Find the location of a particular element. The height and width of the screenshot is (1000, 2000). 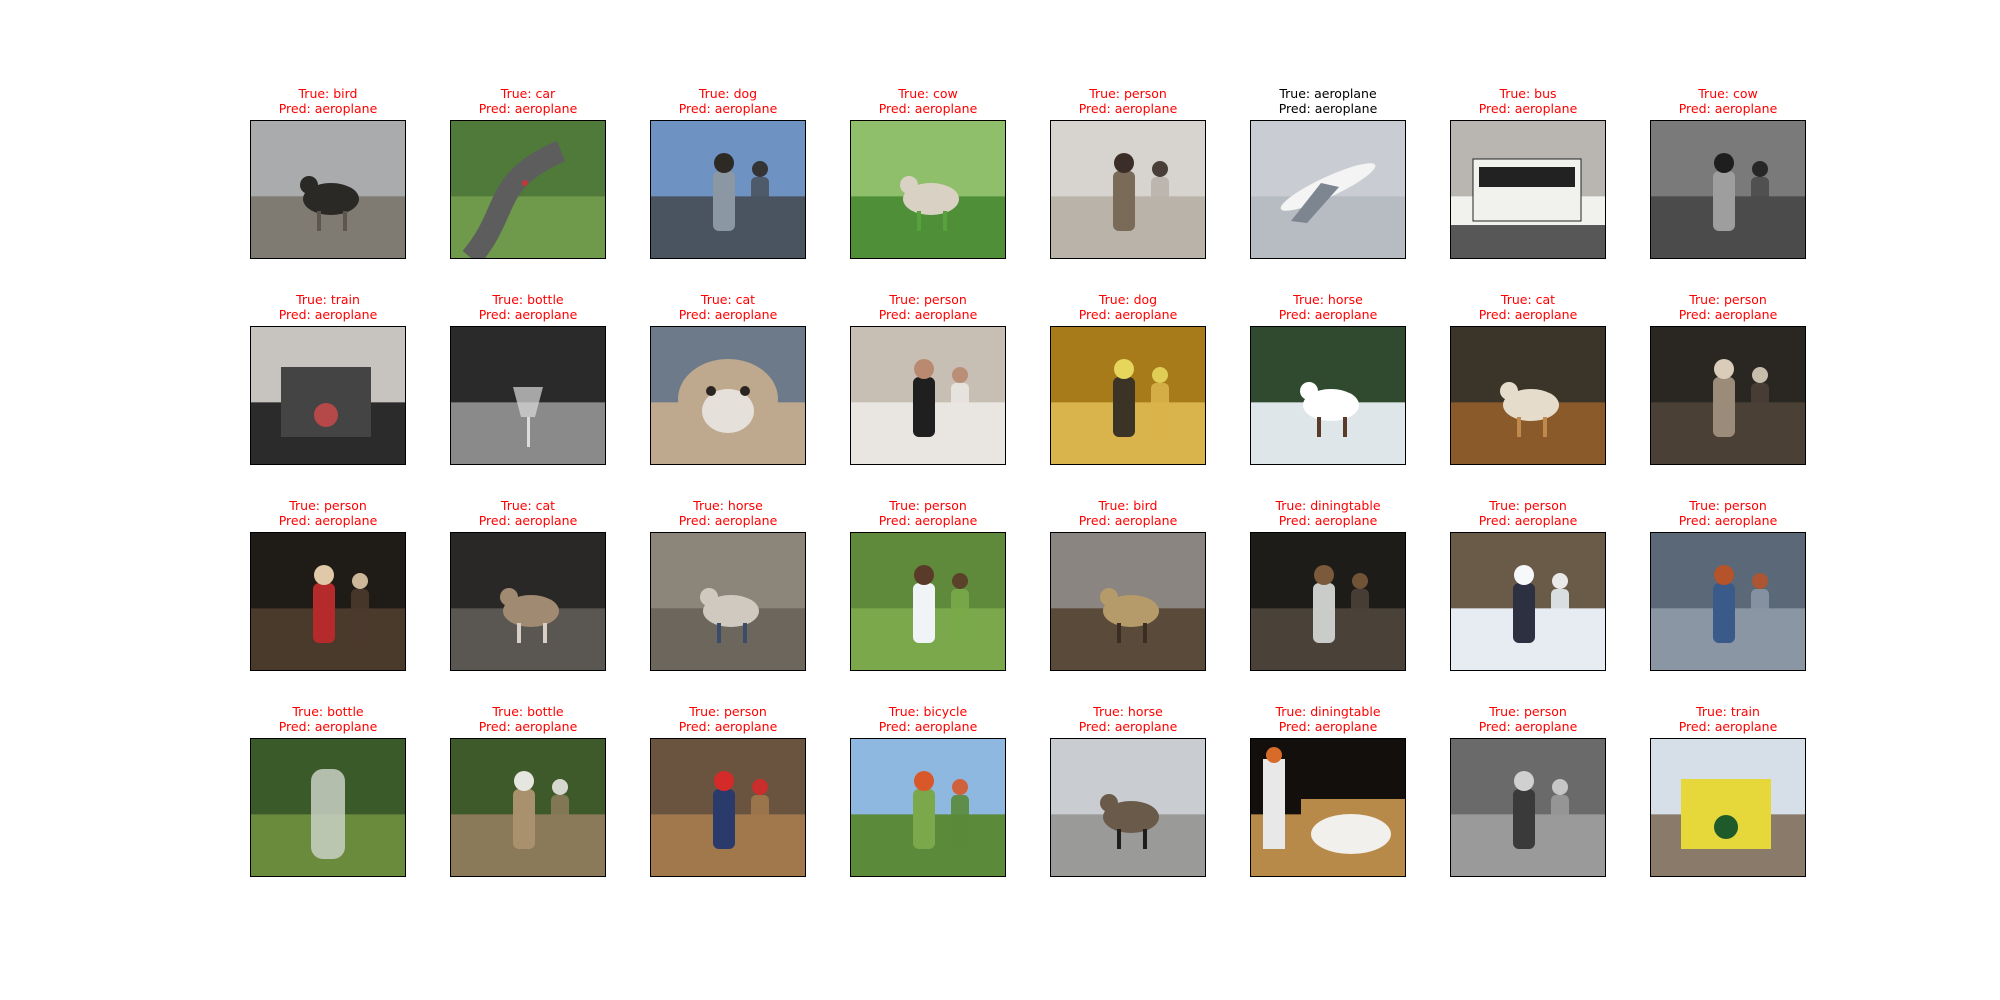

true-label: True: person is located at coordinates (1728, 299).